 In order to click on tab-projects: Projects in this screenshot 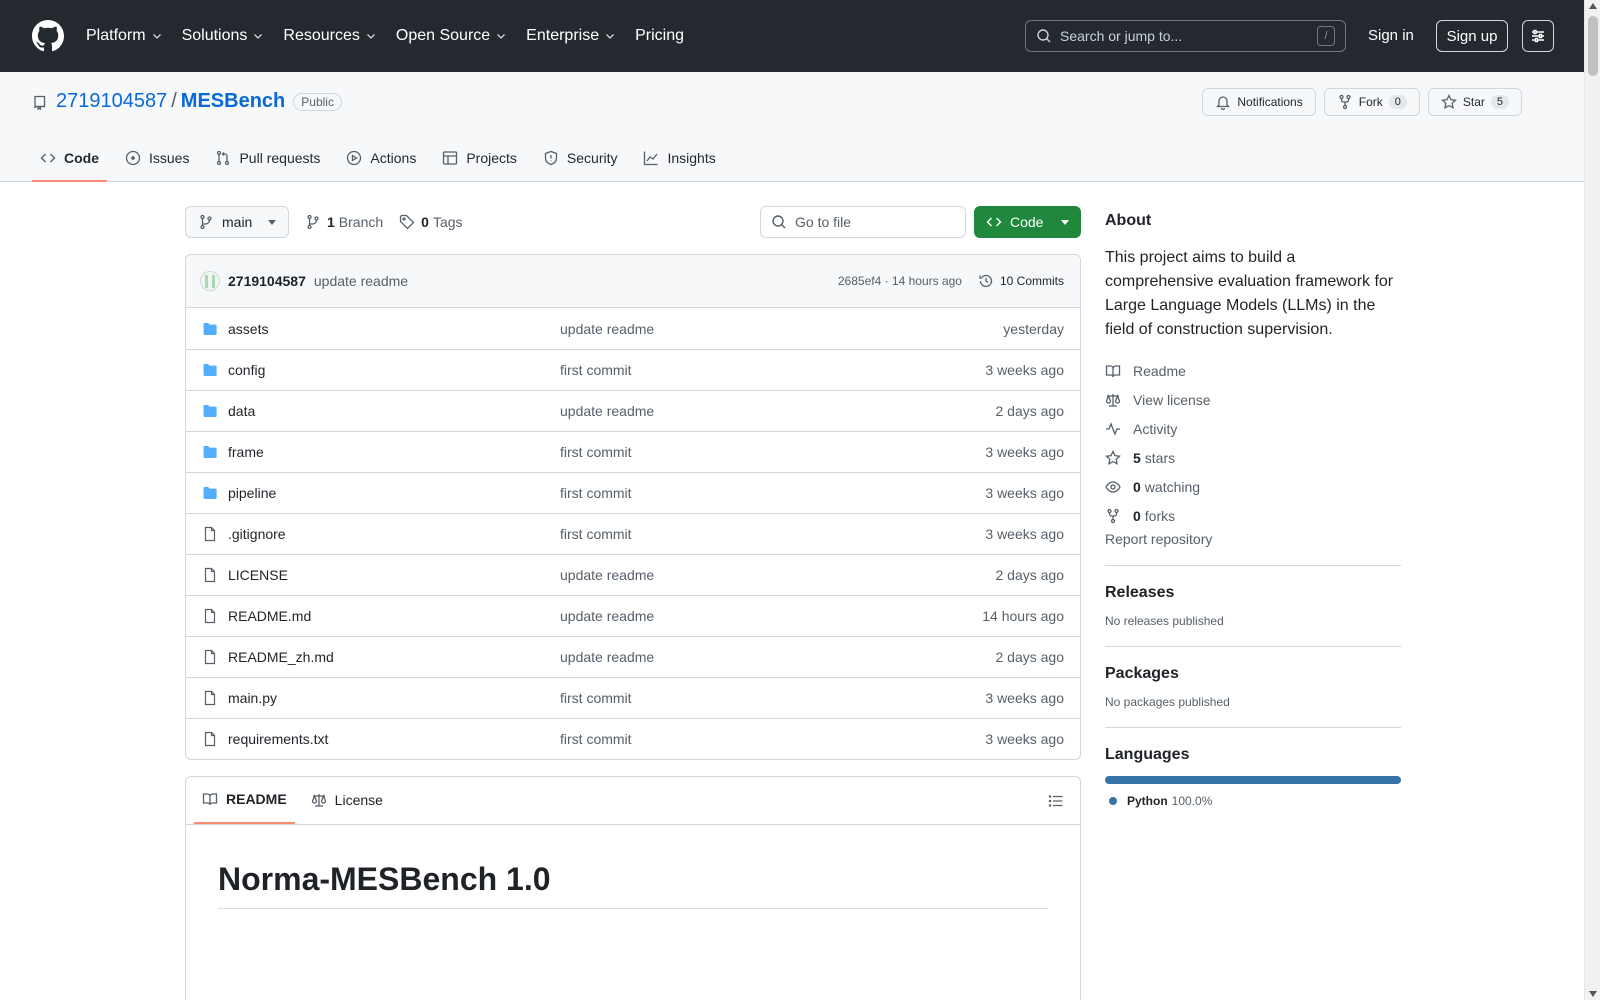, I will do `click(479, 162)`.